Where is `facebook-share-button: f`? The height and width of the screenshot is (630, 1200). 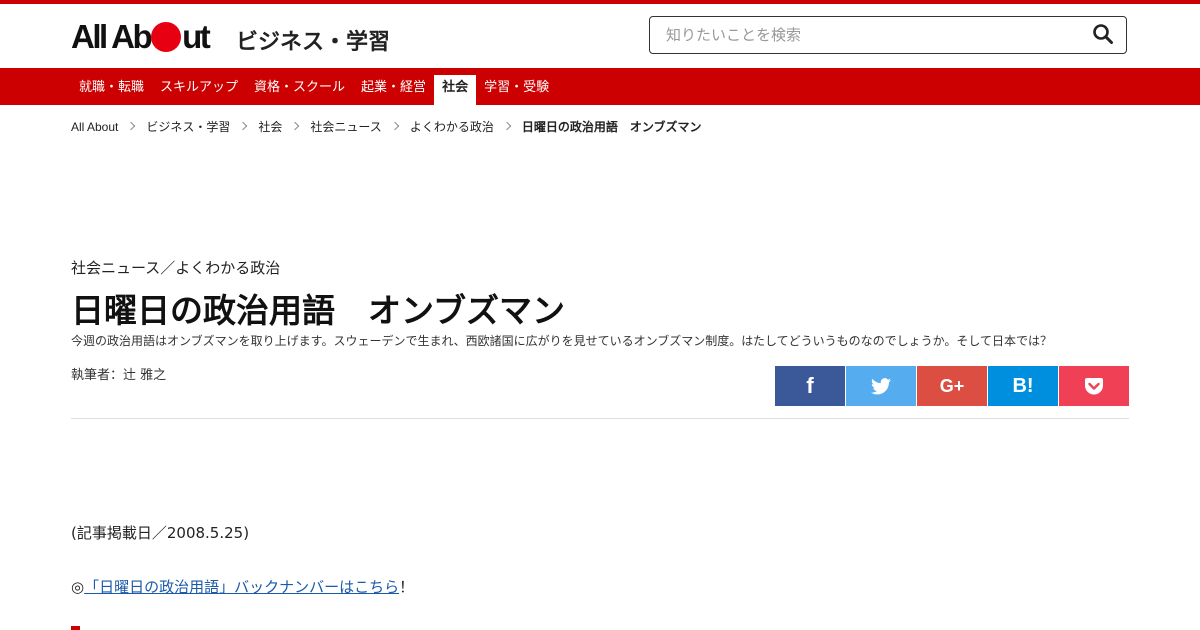
facebook-share-button: f is located at coordinates (810, 386).